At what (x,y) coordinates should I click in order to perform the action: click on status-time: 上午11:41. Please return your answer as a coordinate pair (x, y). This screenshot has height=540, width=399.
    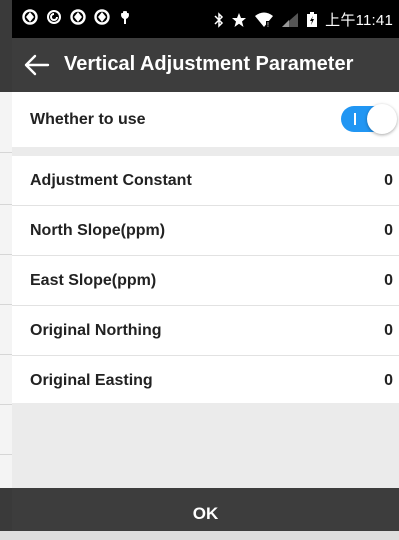
    Looking at the image, I should click on (359, 20).